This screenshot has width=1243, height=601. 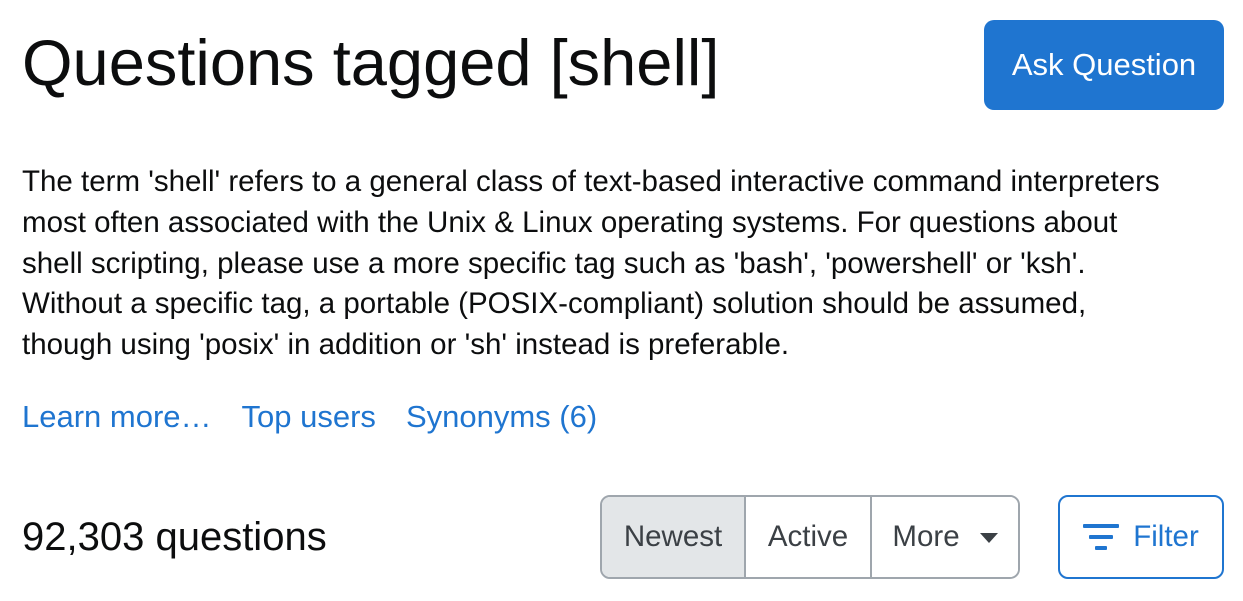 What do you see at coordinates (1101, 537) in the screenshot?
I see `filter-icon` at bounding box center [1101, 537].